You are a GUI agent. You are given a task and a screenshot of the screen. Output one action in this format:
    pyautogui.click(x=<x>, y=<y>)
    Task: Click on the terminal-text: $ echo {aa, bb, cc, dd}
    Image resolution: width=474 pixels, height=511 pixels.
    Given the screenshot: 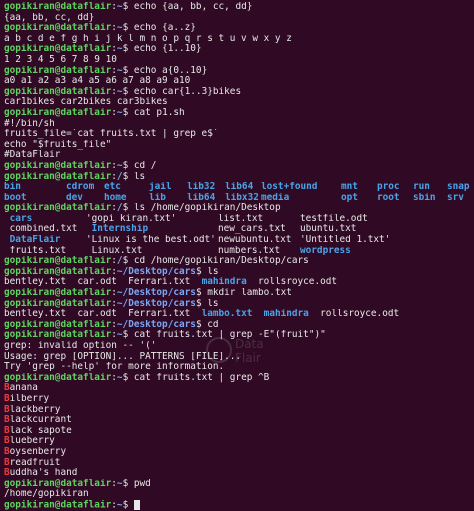 What is the action you would take?
    pyautogui.click(x=187, y=7)
    